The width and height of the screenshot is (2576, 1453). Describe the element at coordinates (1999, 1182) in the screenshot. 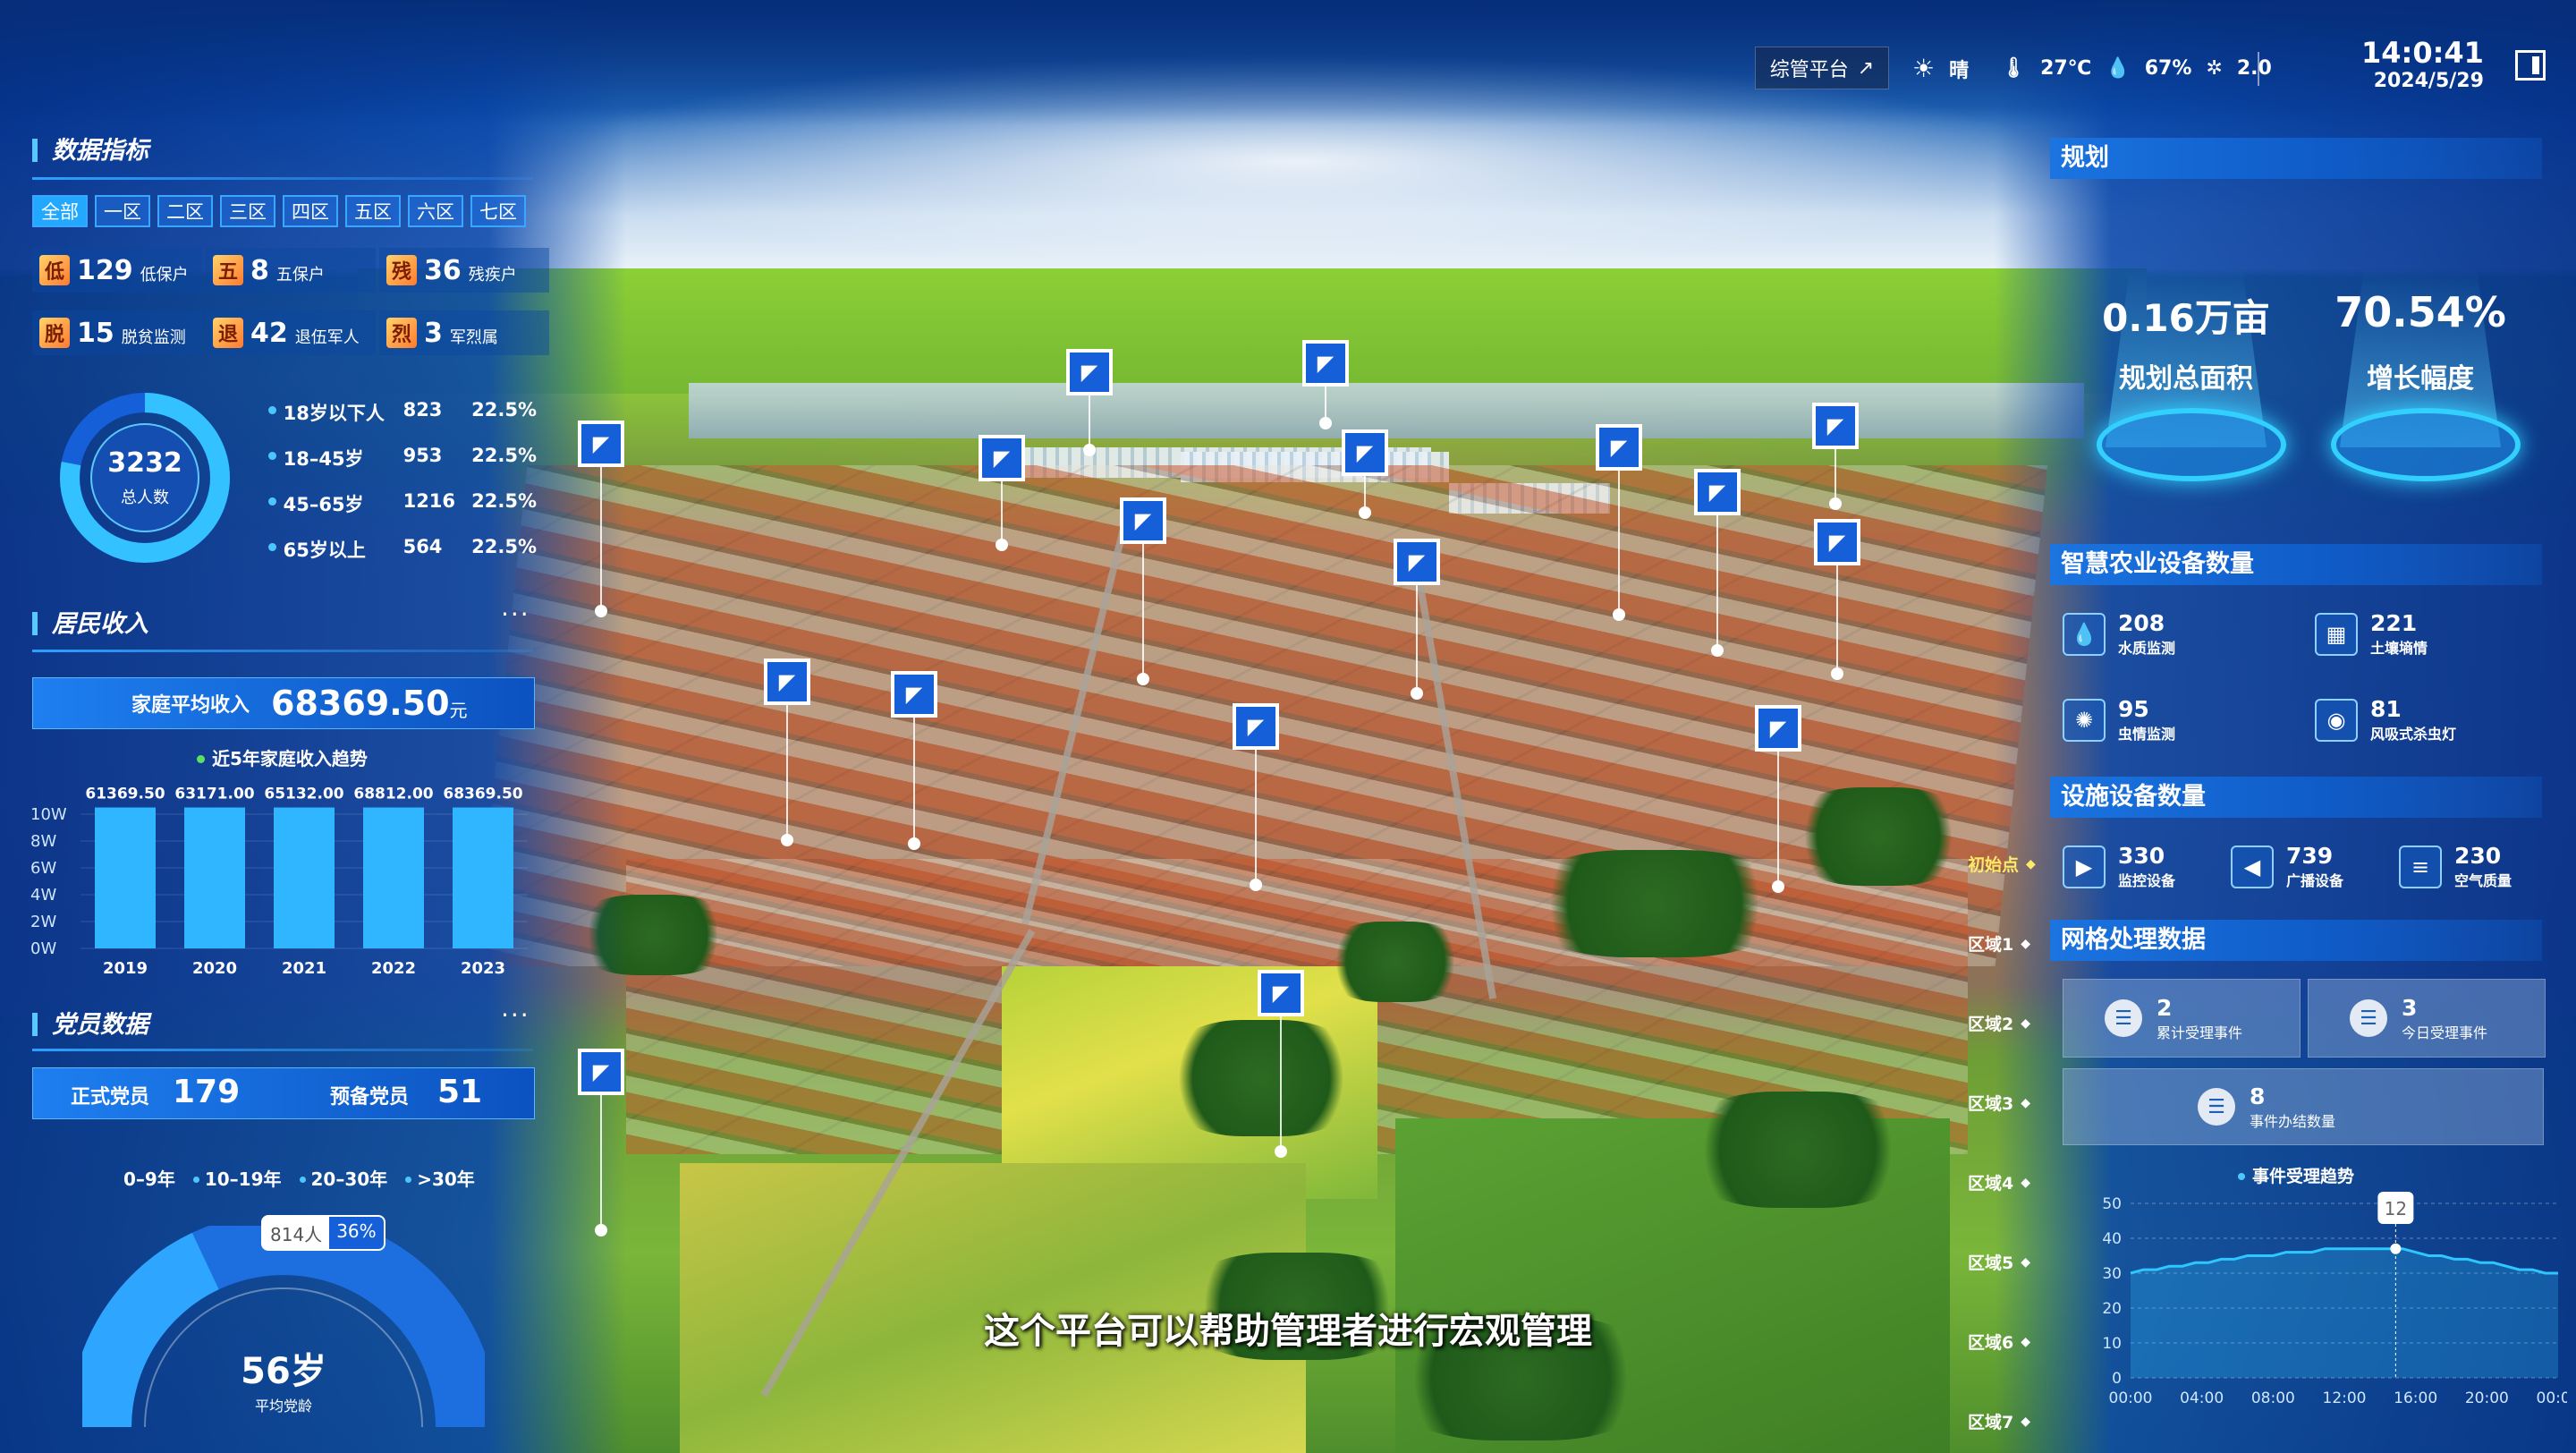

I see `zone-marker: 区域4 ◆` at that location.